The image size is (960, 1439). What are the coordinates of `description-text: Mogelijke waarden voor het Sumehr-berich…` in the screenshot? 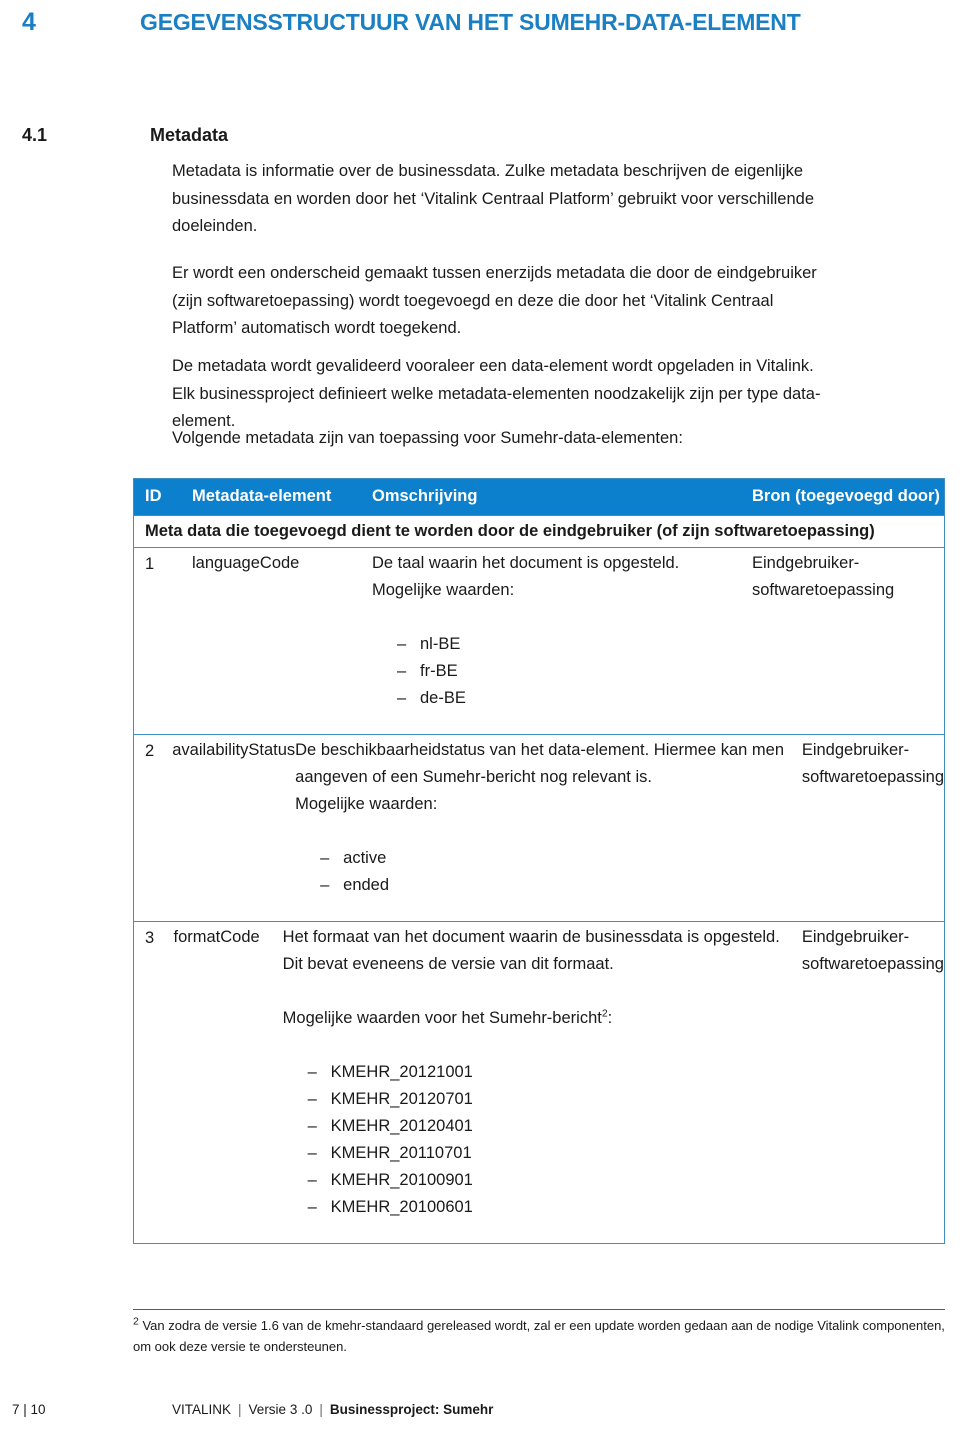 It's located at (442, 1018).